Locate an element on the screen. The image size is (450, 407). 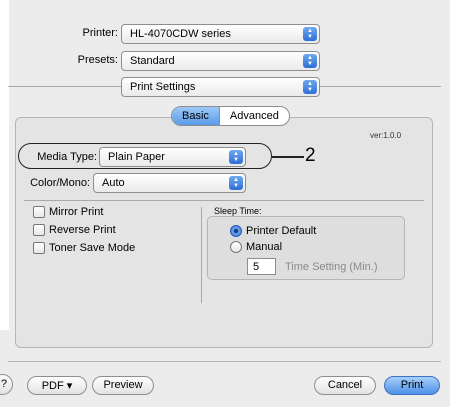
toner-save-checkbox: Toner Save Mode is located at coordinates (84, 248).